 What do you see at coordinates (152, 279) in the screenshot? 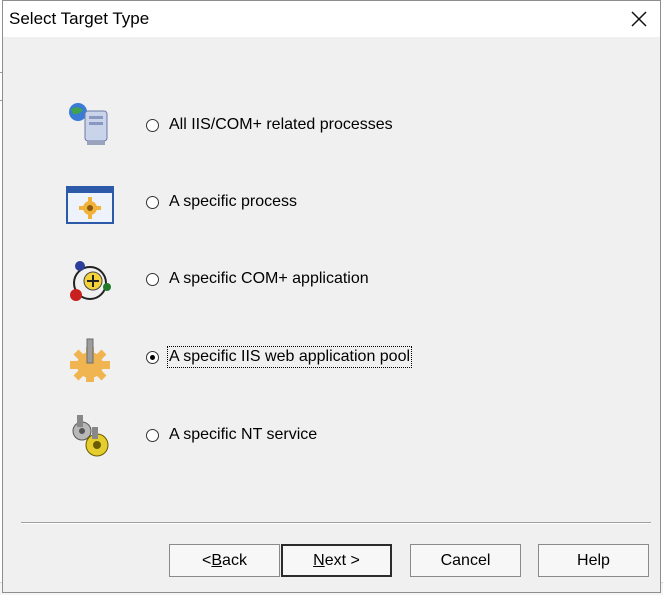
I see `radio-specific-com-app` at bounding box center [152, 279].